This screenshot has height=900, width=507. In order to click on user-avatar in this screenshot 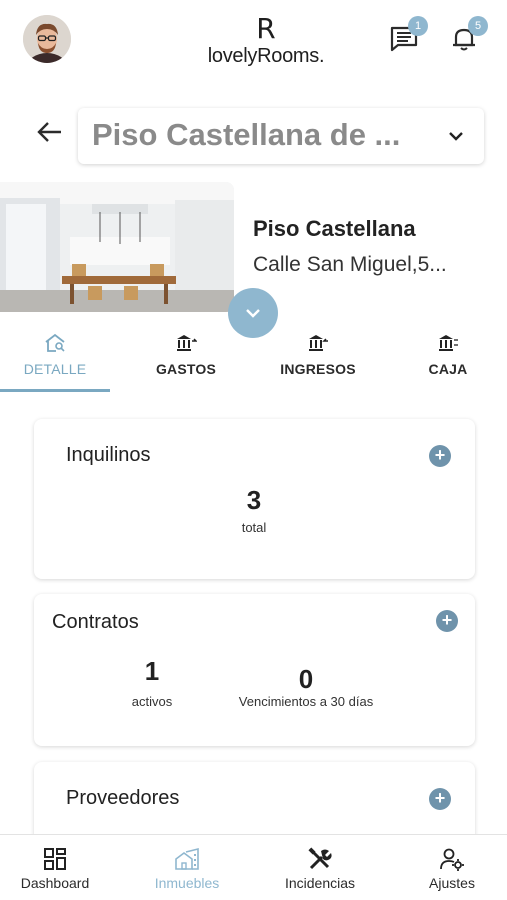, I will do `click(47, 39)`.